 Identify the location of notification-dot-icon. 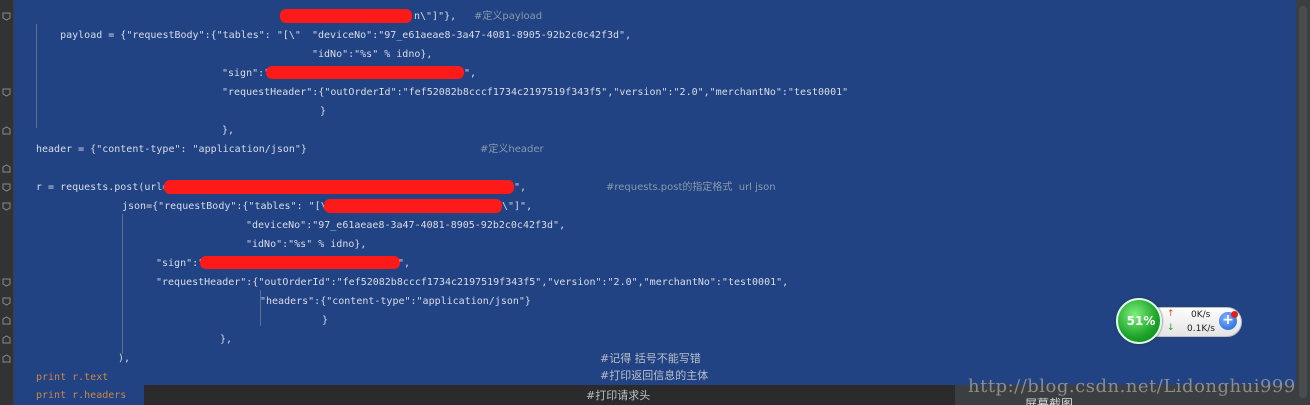
(1234, 314).